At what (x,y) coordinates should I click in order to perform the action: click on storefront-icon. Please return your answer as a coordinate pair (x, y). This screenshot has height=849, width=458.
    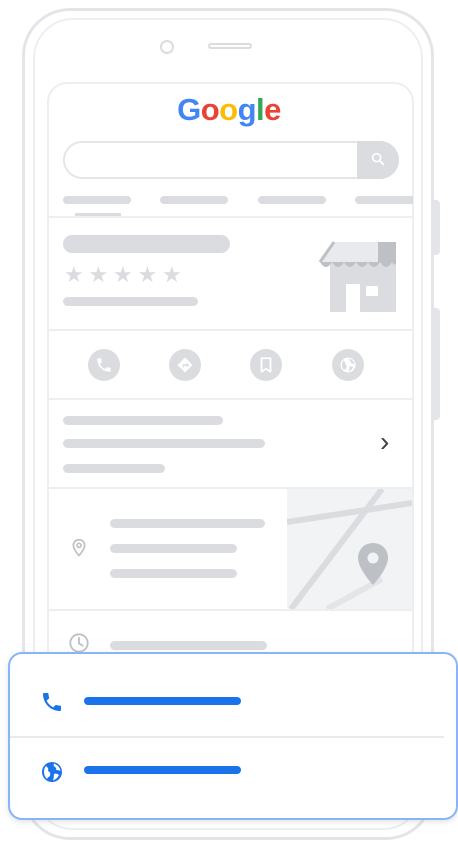
    Looking at the image, I should click on (357, 276).